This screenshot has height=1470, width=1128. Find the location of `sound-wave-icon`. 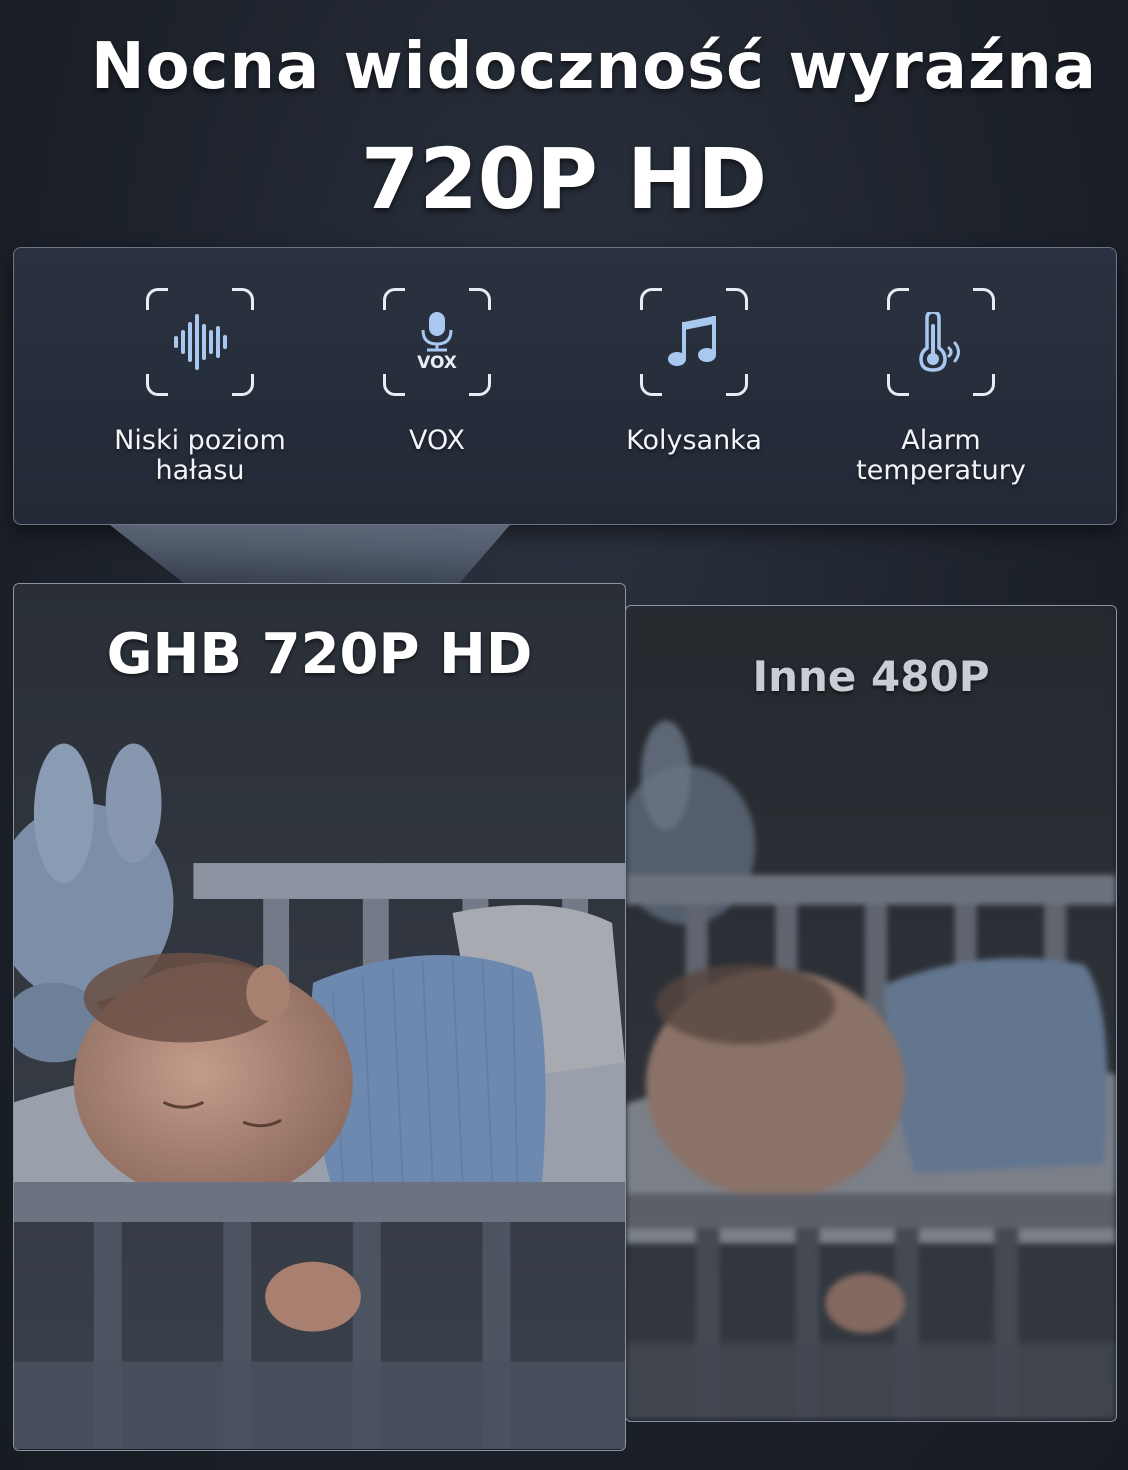

sound-wave-icon is located at coordinates (200, 342).